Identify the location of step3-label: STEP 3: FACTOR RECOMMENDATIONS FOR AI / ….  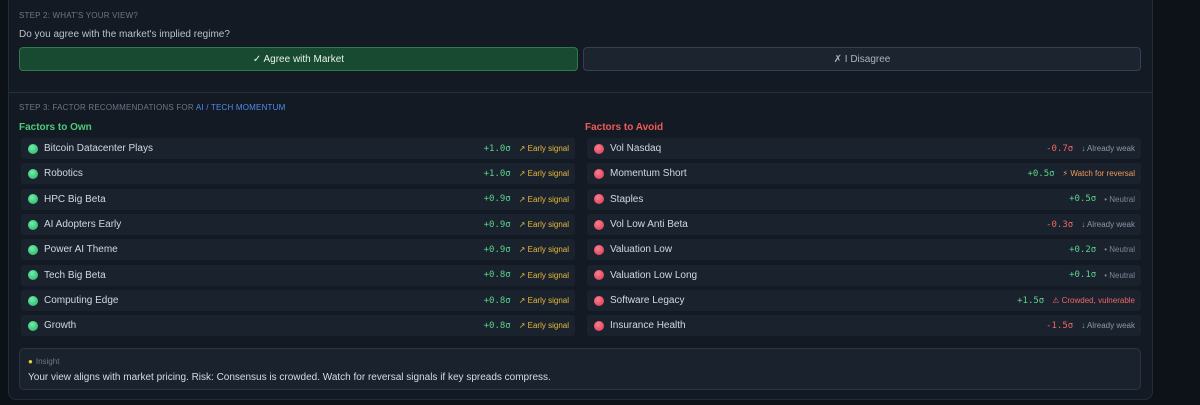
(152, 107).